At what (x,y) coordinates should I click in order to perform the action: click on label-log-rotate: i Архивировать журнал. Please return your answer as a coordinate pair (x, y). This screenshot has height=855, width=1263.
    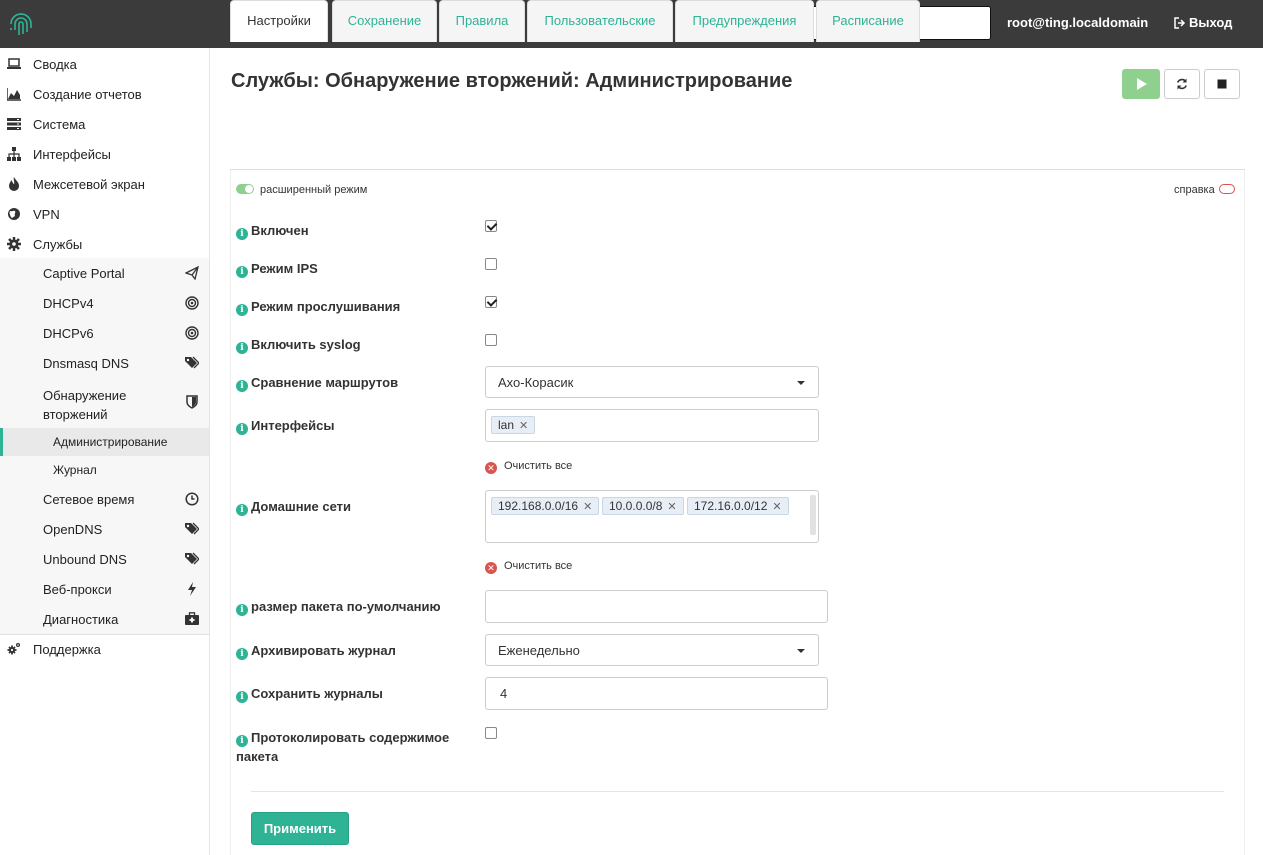
    Looking at the image, I should click on (316, 650).